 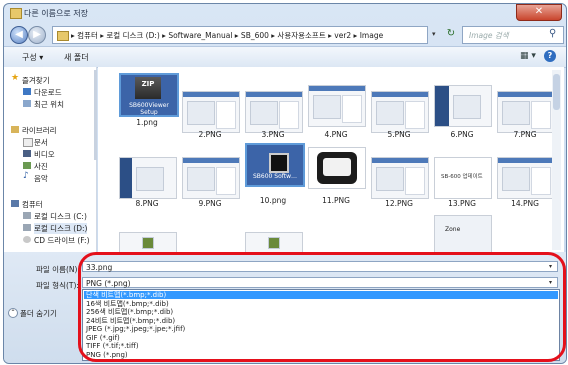 I want to click on nav-label: 즐겨찾기, so click(x=36, y=80).